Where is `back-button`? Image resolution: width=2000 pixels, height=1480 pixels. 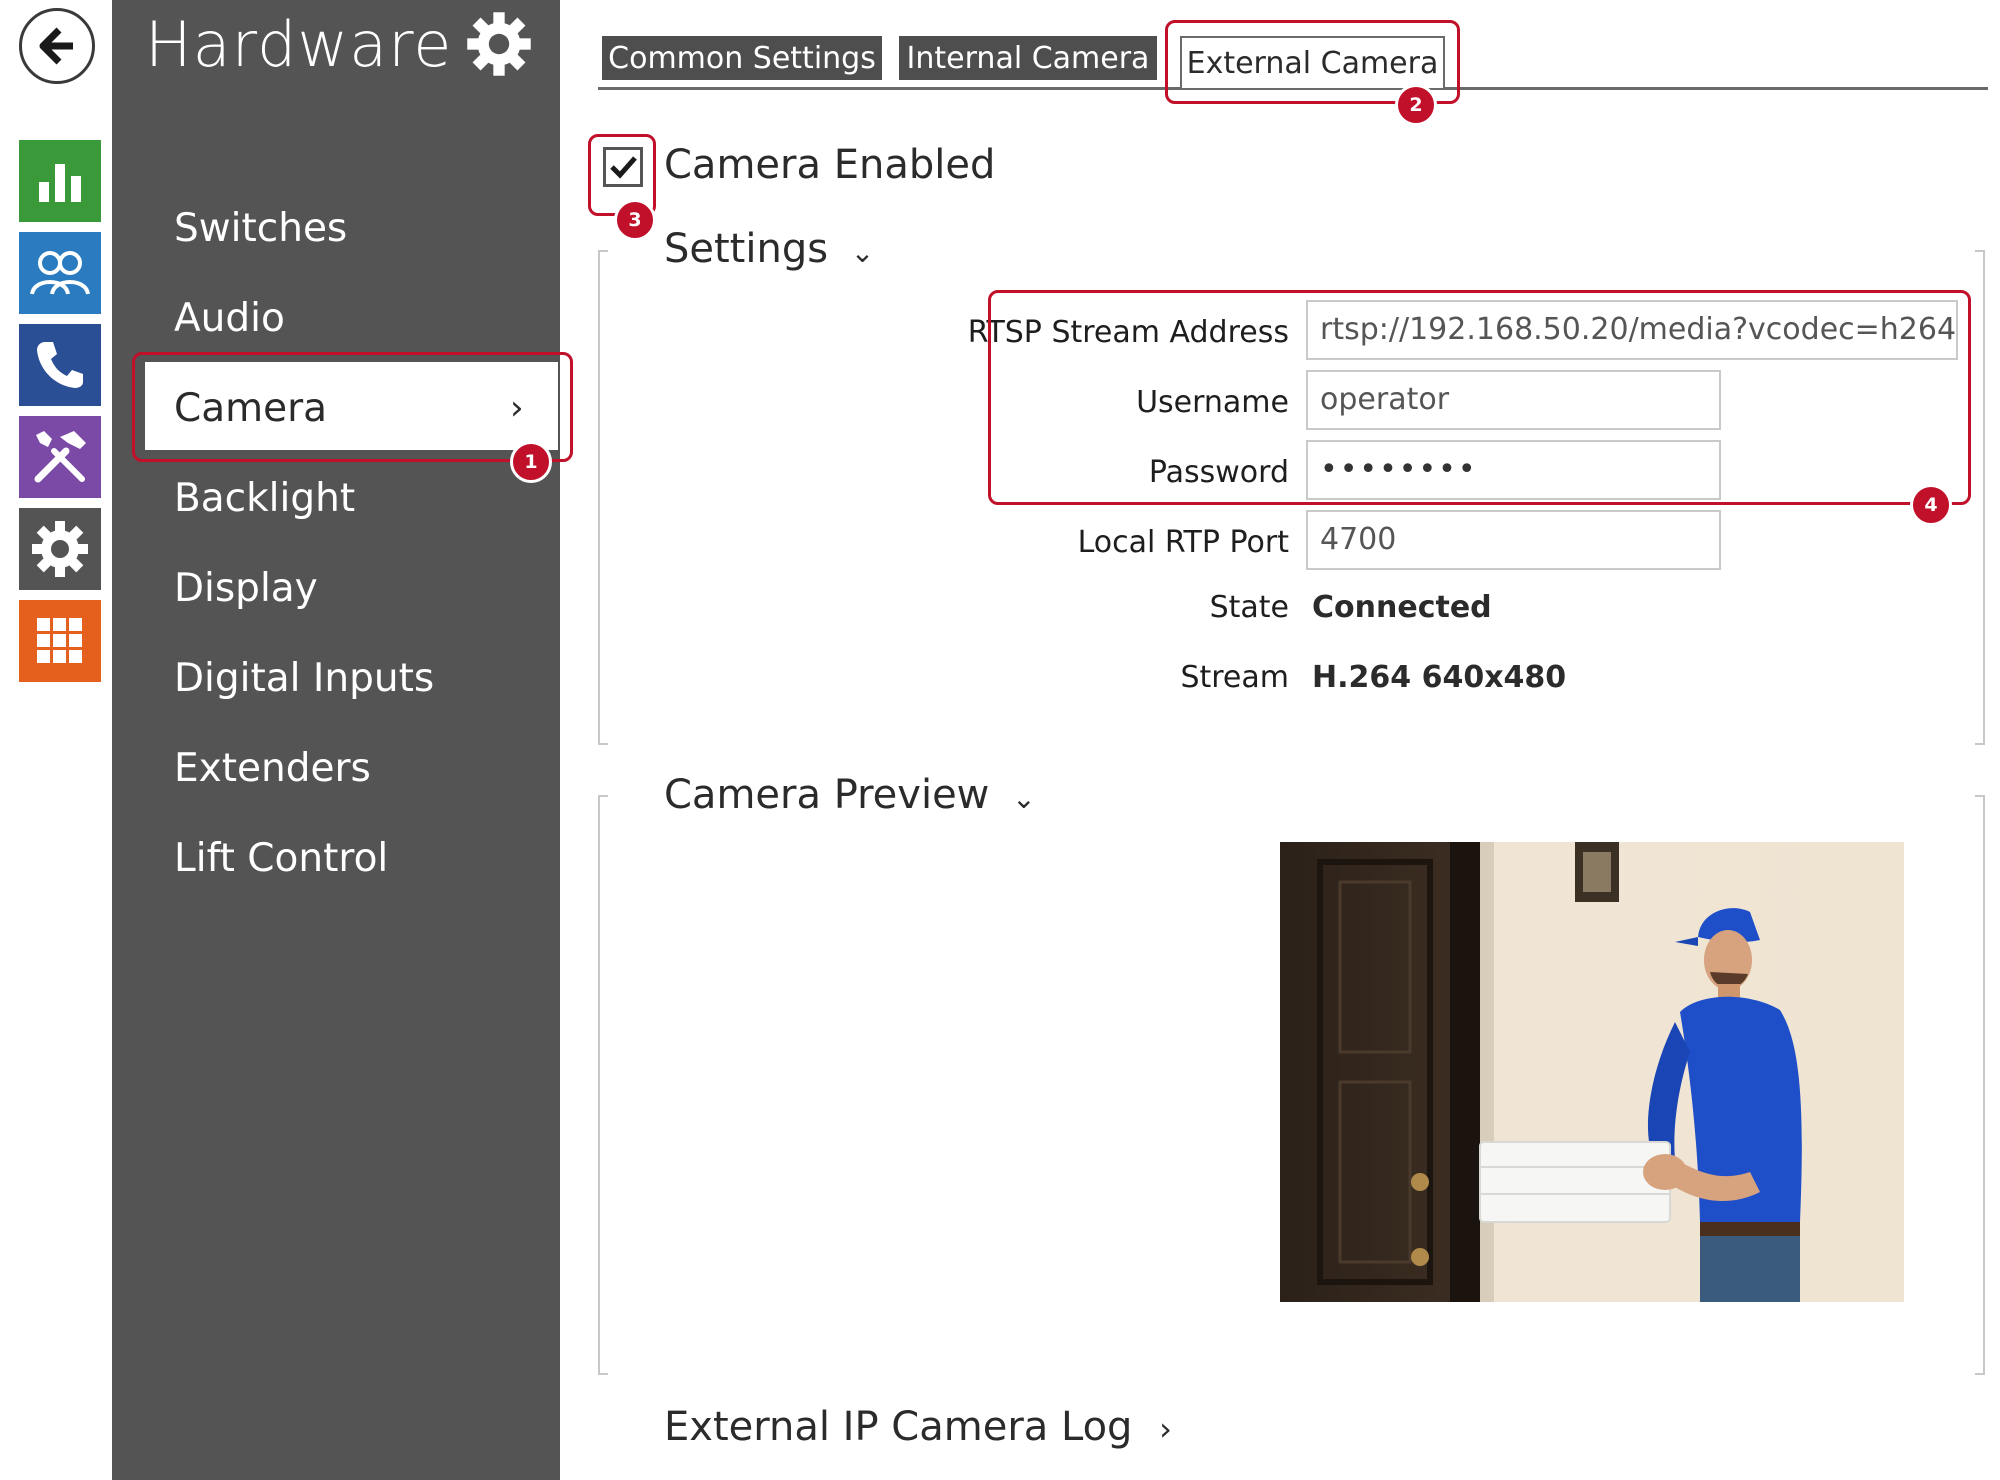 back-button is located at coordinates (57, 46).